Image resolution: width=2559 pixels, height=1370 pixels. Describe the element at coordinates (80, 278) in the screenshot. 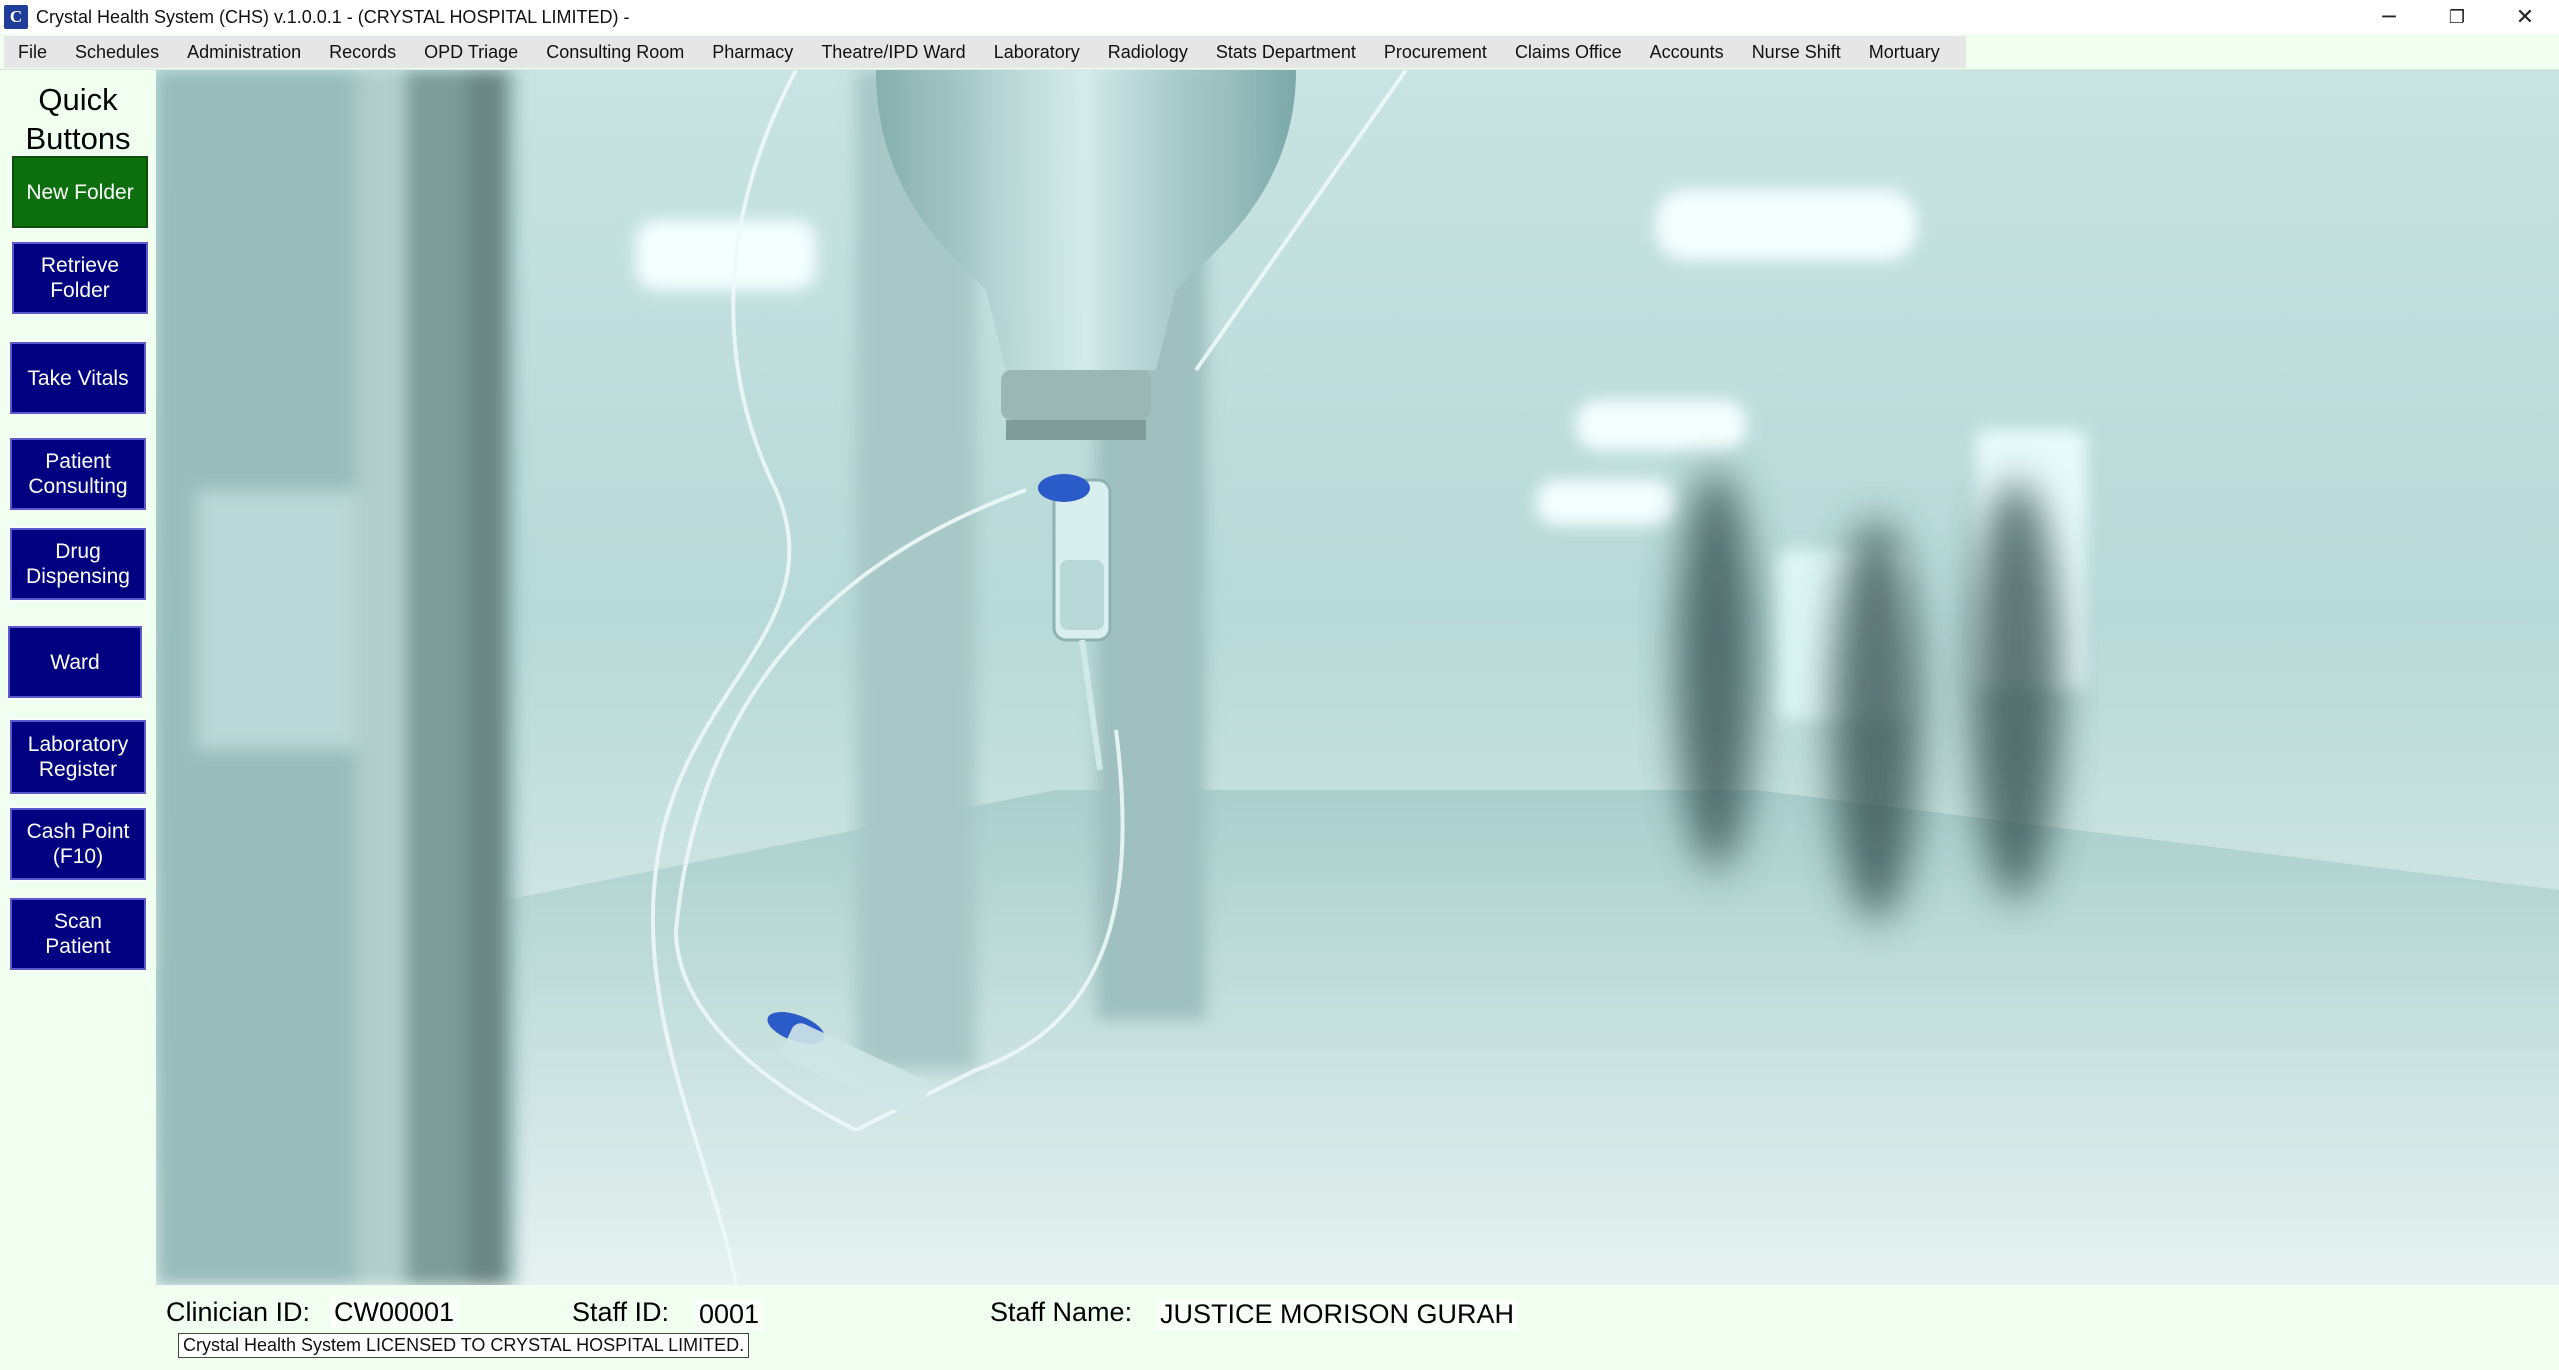

I see `retrieve-folder-button: Retrieve Folder` at that location.